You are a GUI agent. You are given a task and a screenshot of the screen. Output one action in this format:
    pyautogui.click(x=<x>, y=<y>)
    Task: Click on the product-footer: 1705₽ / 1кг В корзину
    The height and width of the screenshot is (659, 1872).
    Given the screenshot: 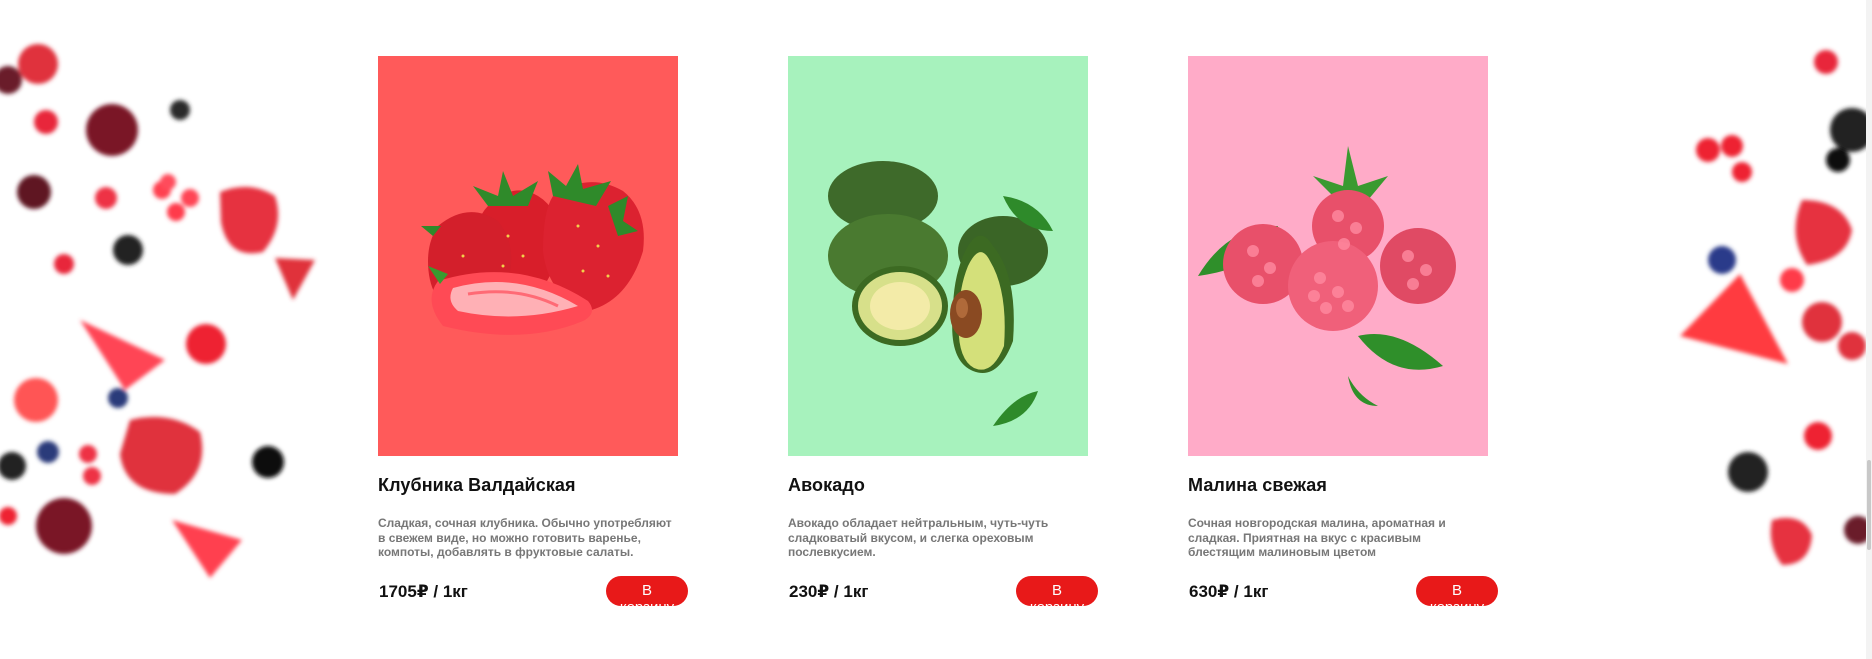 What is the action you would take?
    pyautogui.click(x=533, y=596)
    